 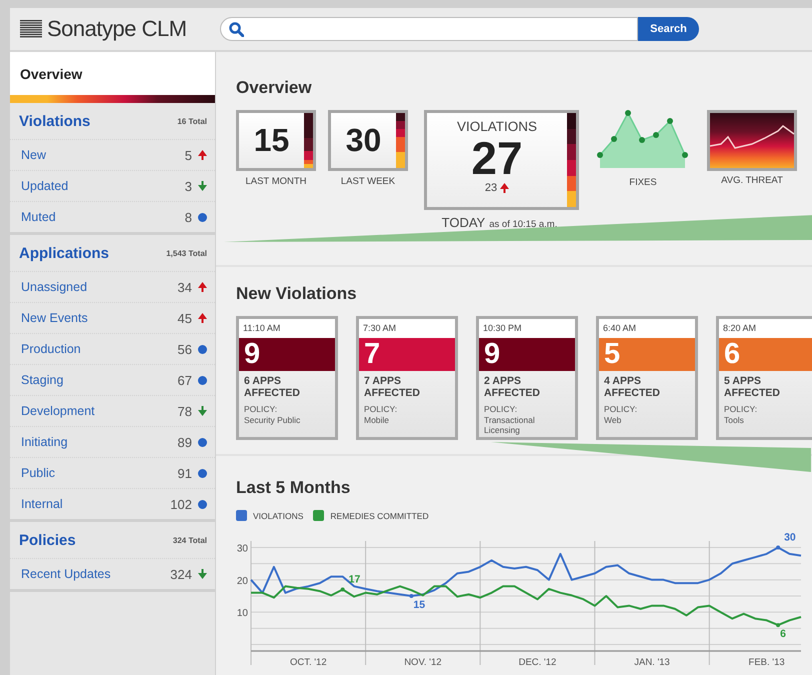 What do you see at coordinates (242, 548) in the screenshot?
I see `y-tick-label: 30` at bounding box center [242, 548].